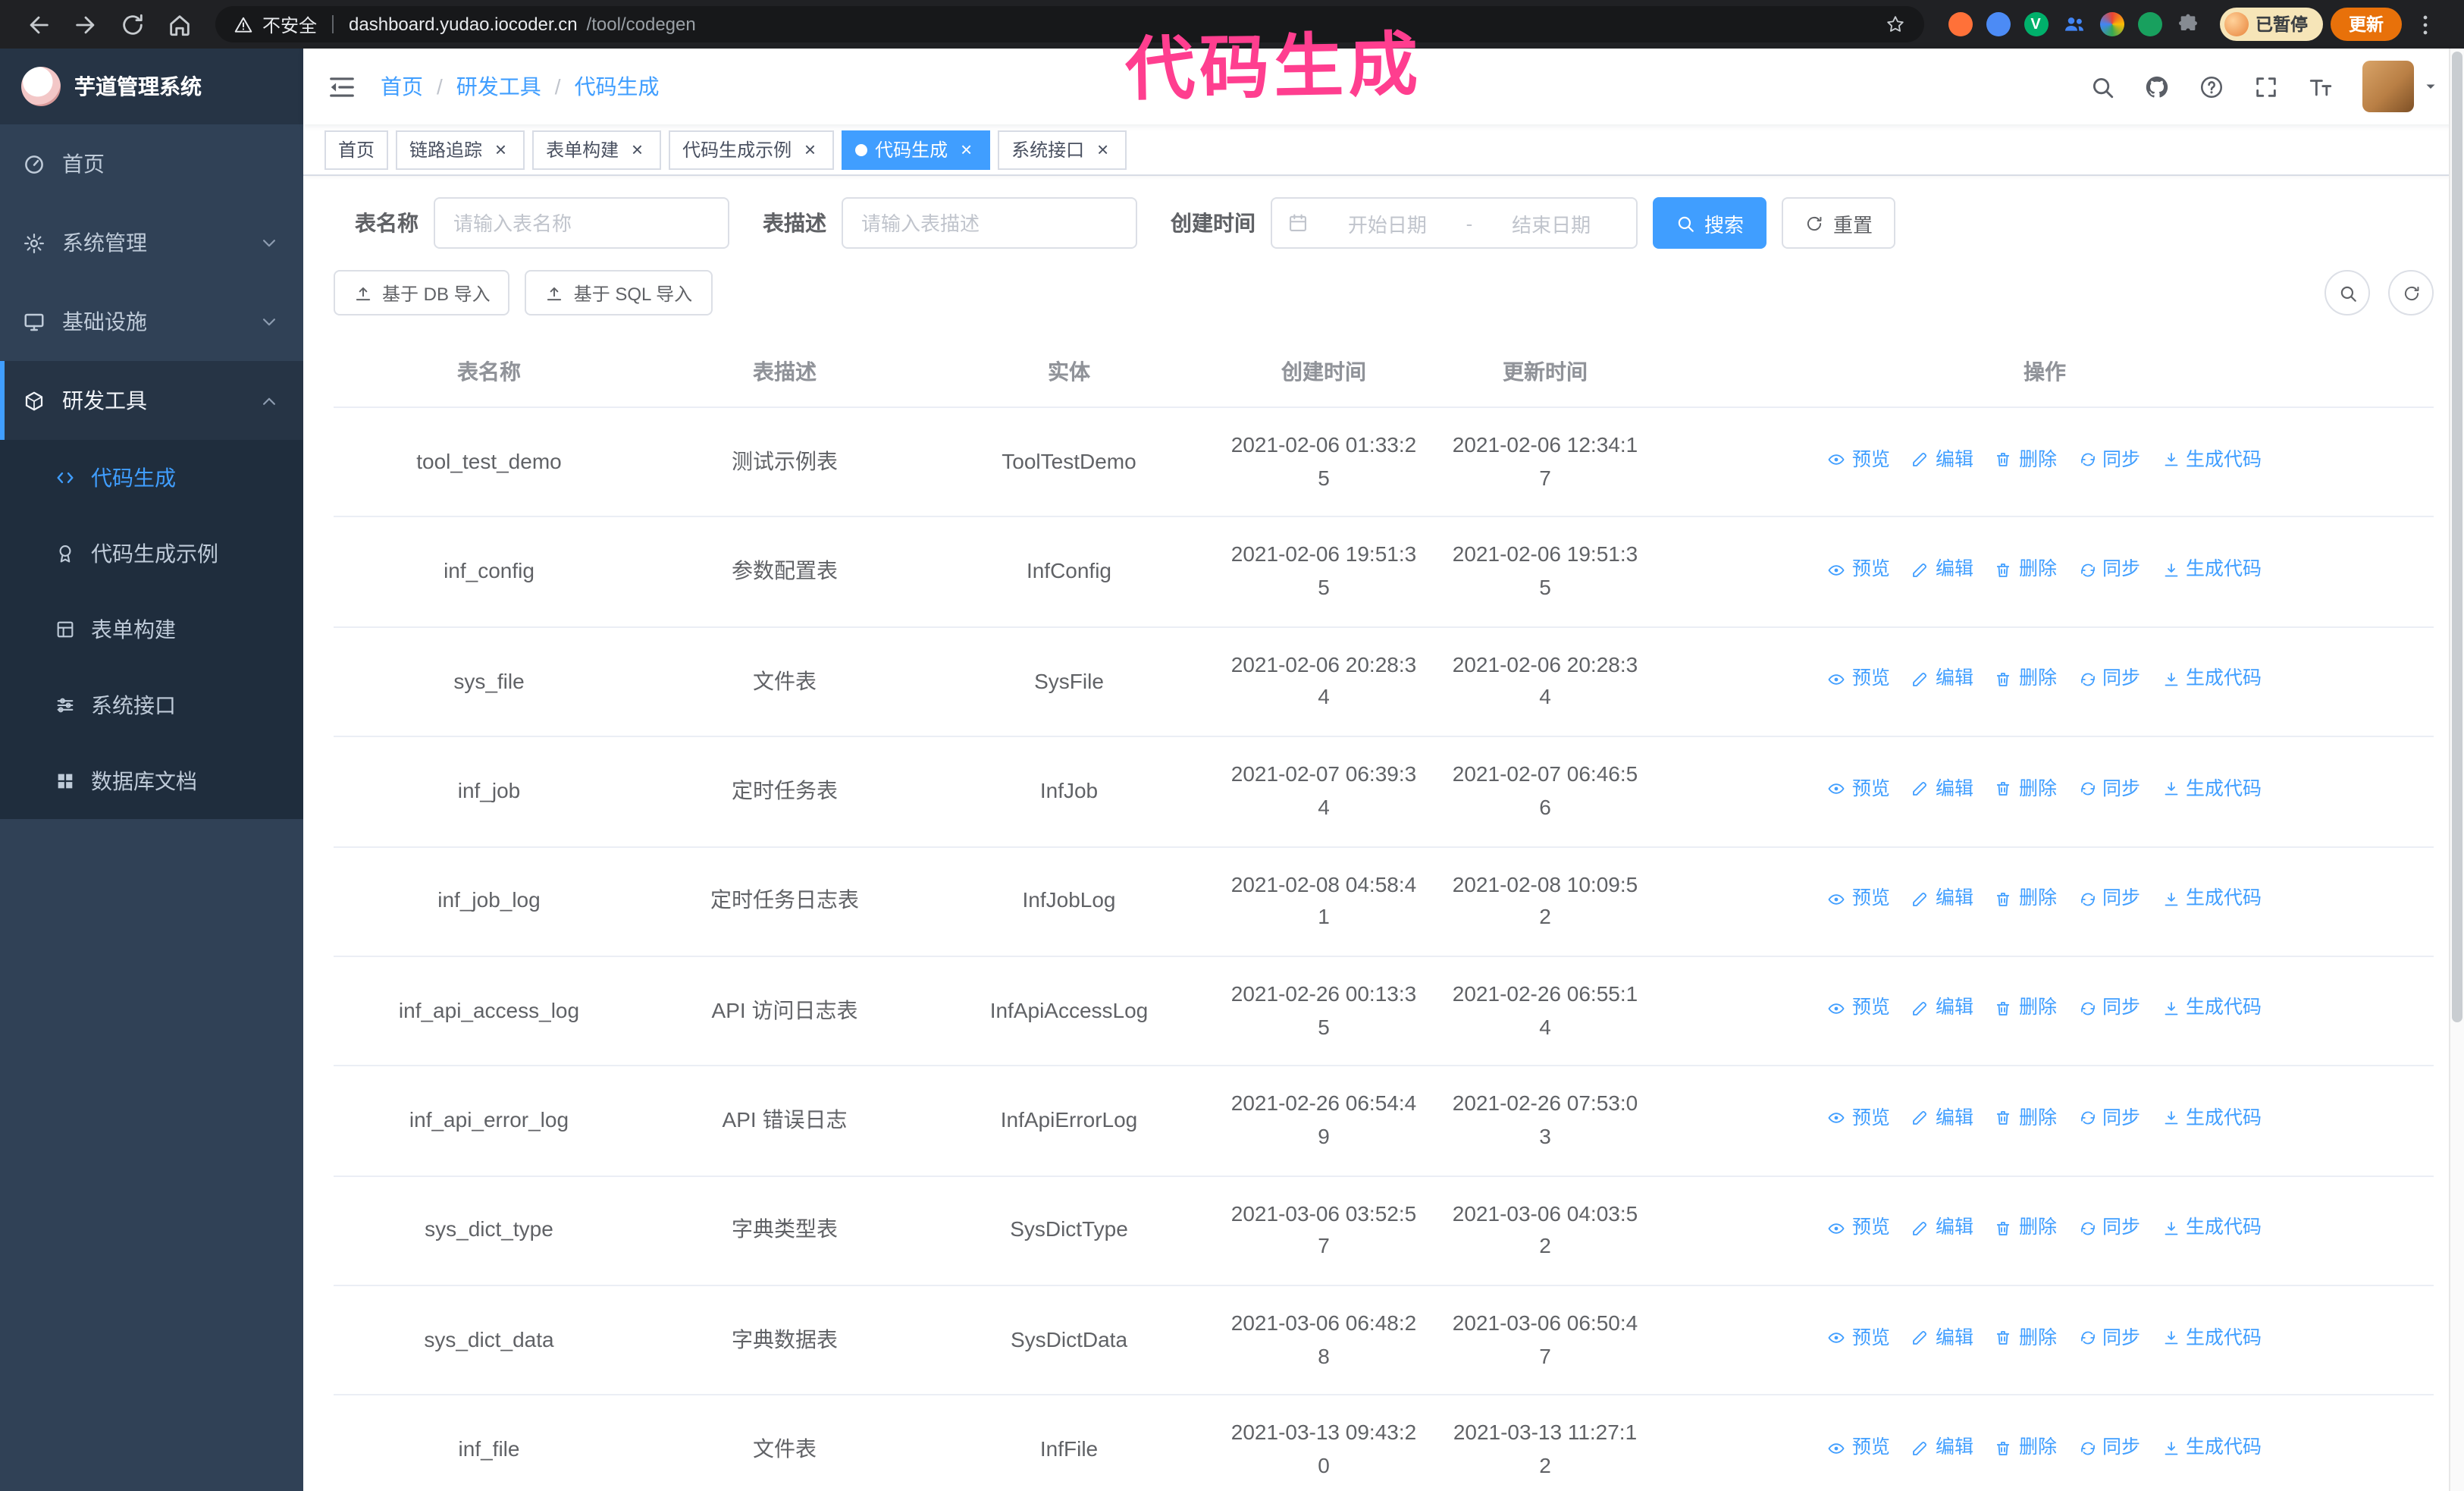 This screenshot has width=2464, height=1491. What do you see at coordinates (151, 554) in the screenshot?
I see `sidebar-item-codegen-example: 代码生成示例` at bounding box center [151, 554].